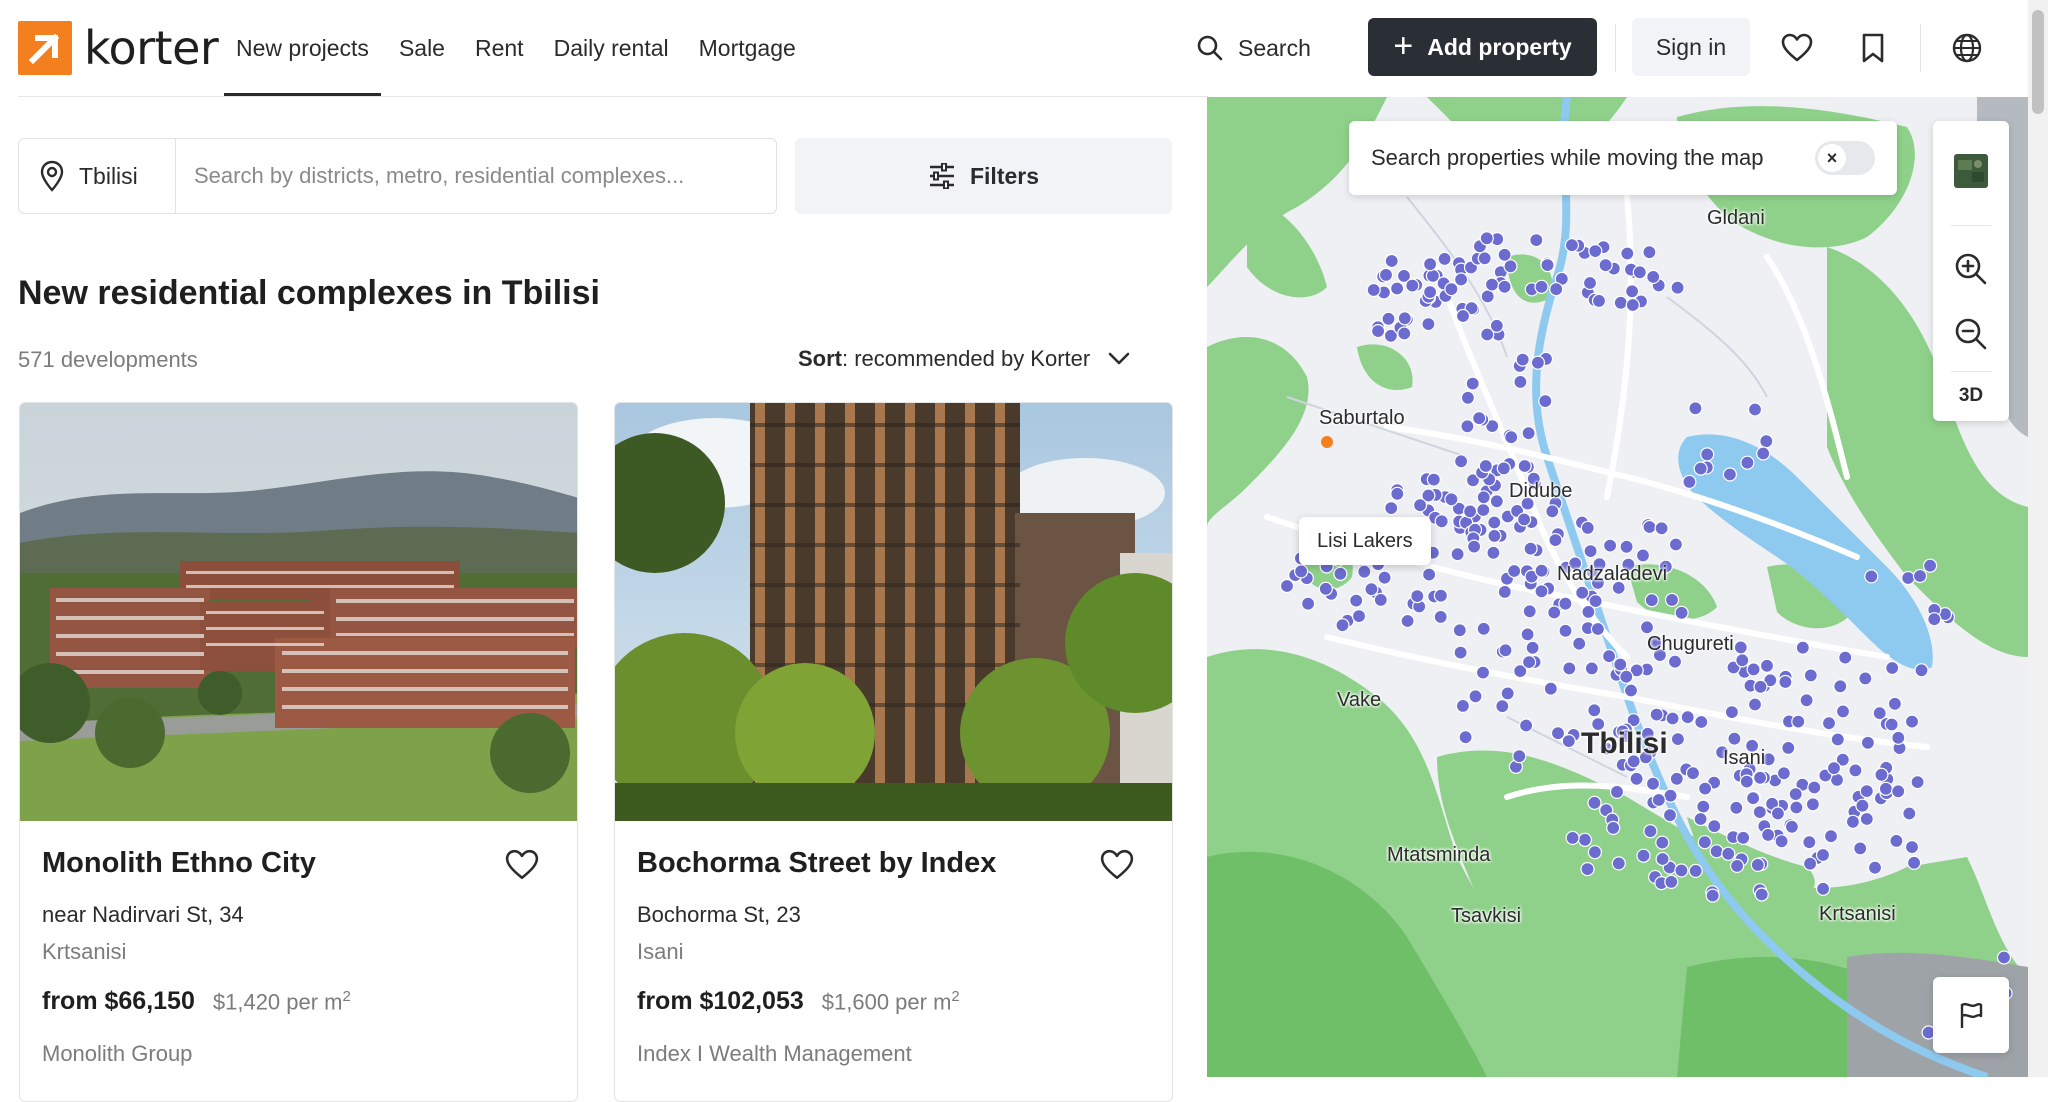  I want to click on nav-rent: Rent, so click(499, 48).